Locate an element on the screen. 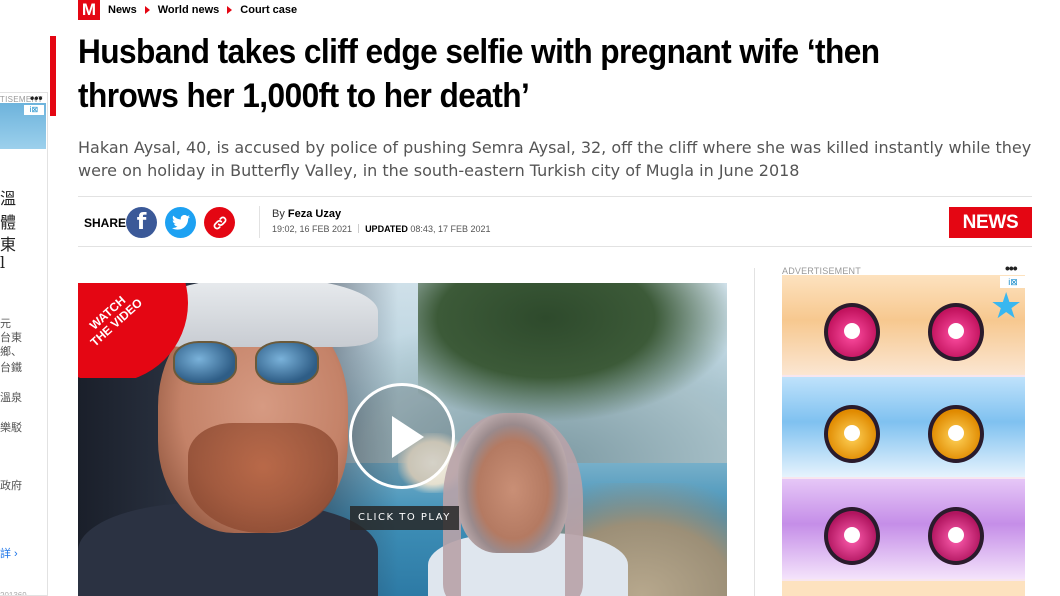 This screenshot has height=596, width=1060. left-ad-footnote: 201369 is located at coordinates (13, 593).